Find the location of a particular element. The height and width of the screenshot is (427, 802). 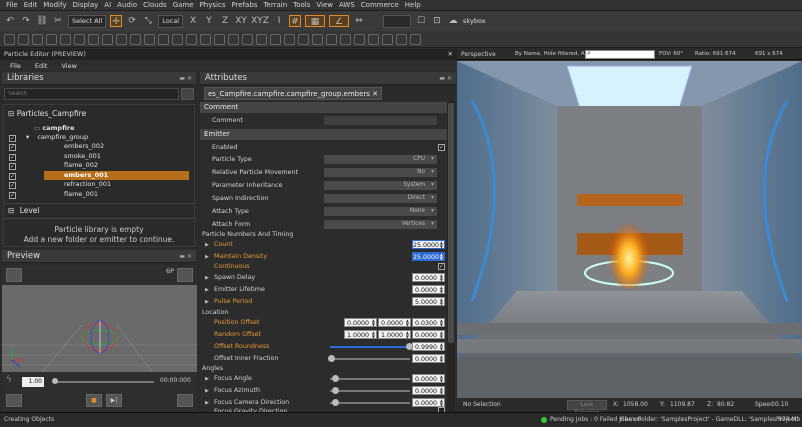

menu-display: Display is located at coordinates (85, 5).